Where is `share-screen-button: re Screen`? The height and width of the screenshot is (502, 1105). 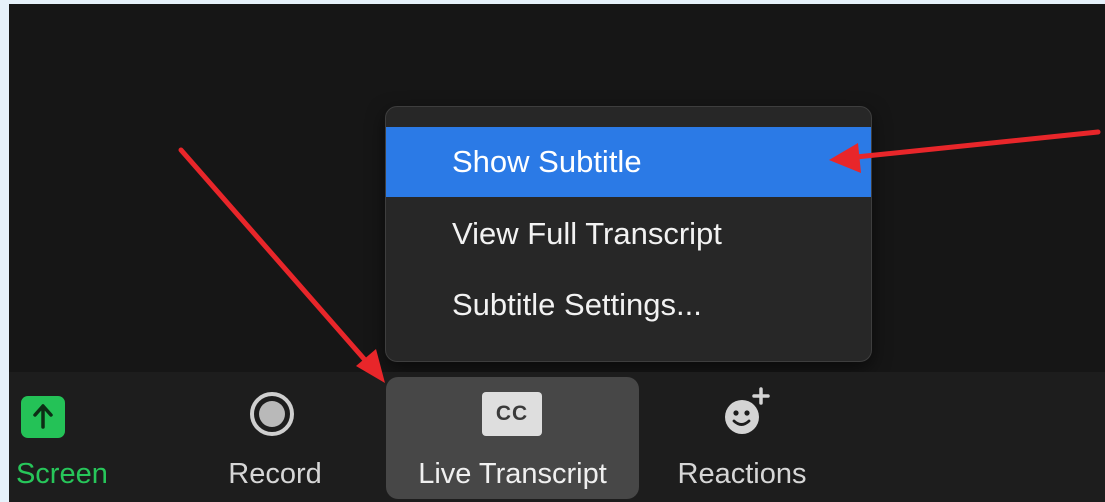 share-screen-button: re Screen is located at coordinates (77, 437).